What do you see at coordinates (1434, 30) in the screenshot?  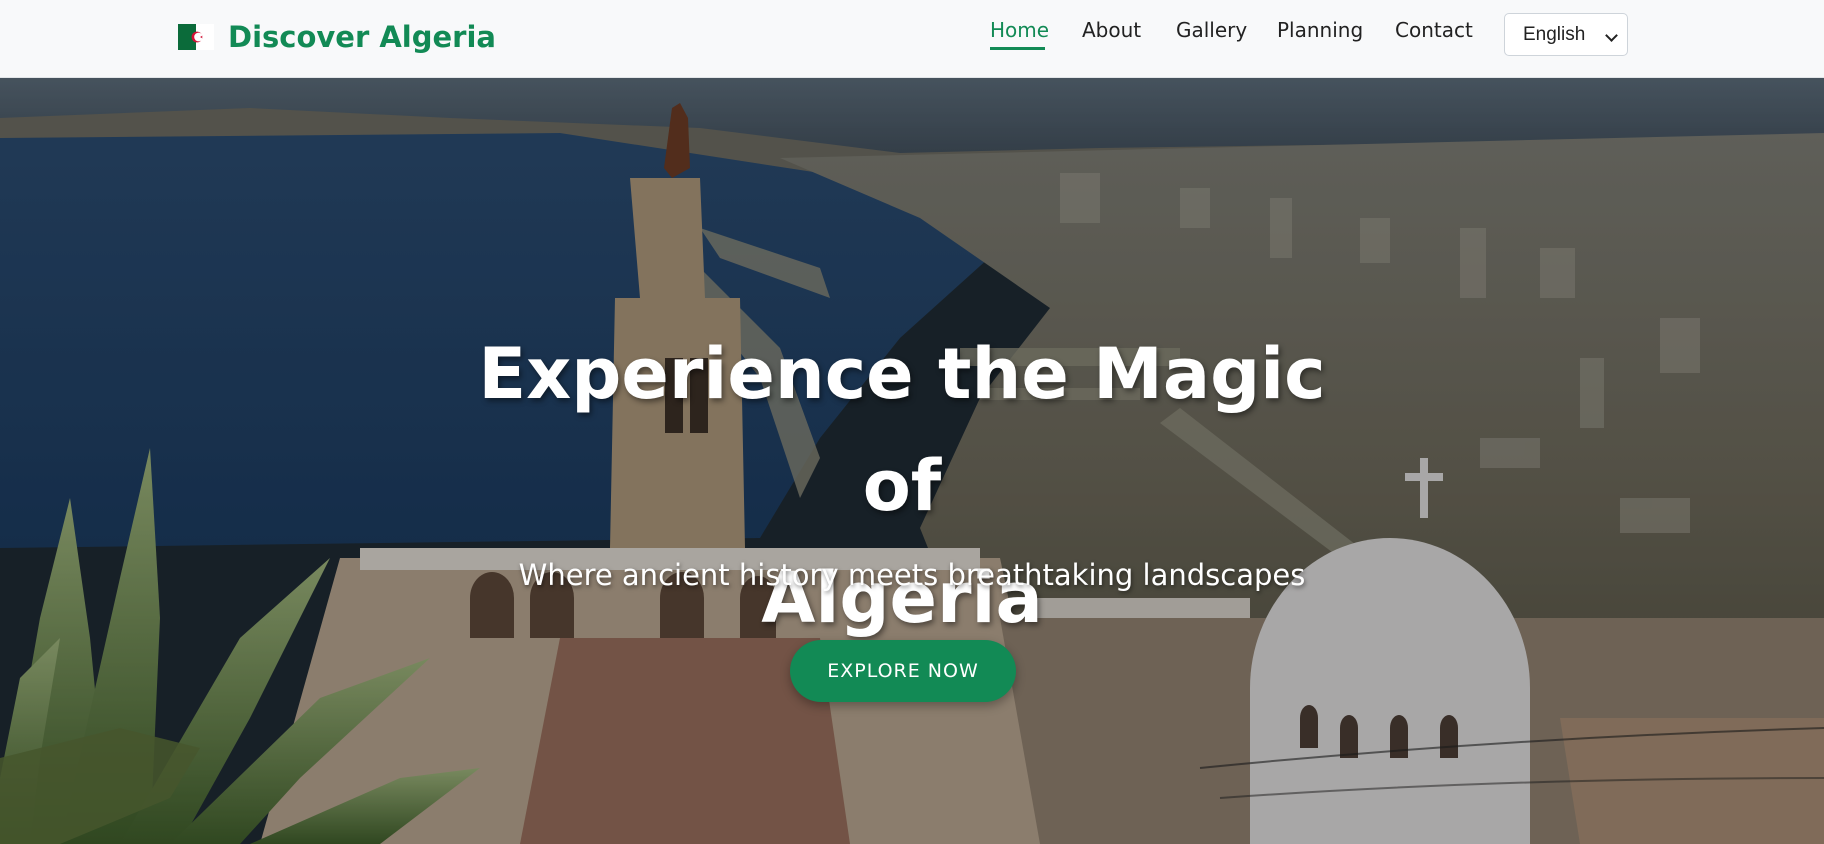 I see `nav-contact: Contact` at bounding box center [1434, 30].